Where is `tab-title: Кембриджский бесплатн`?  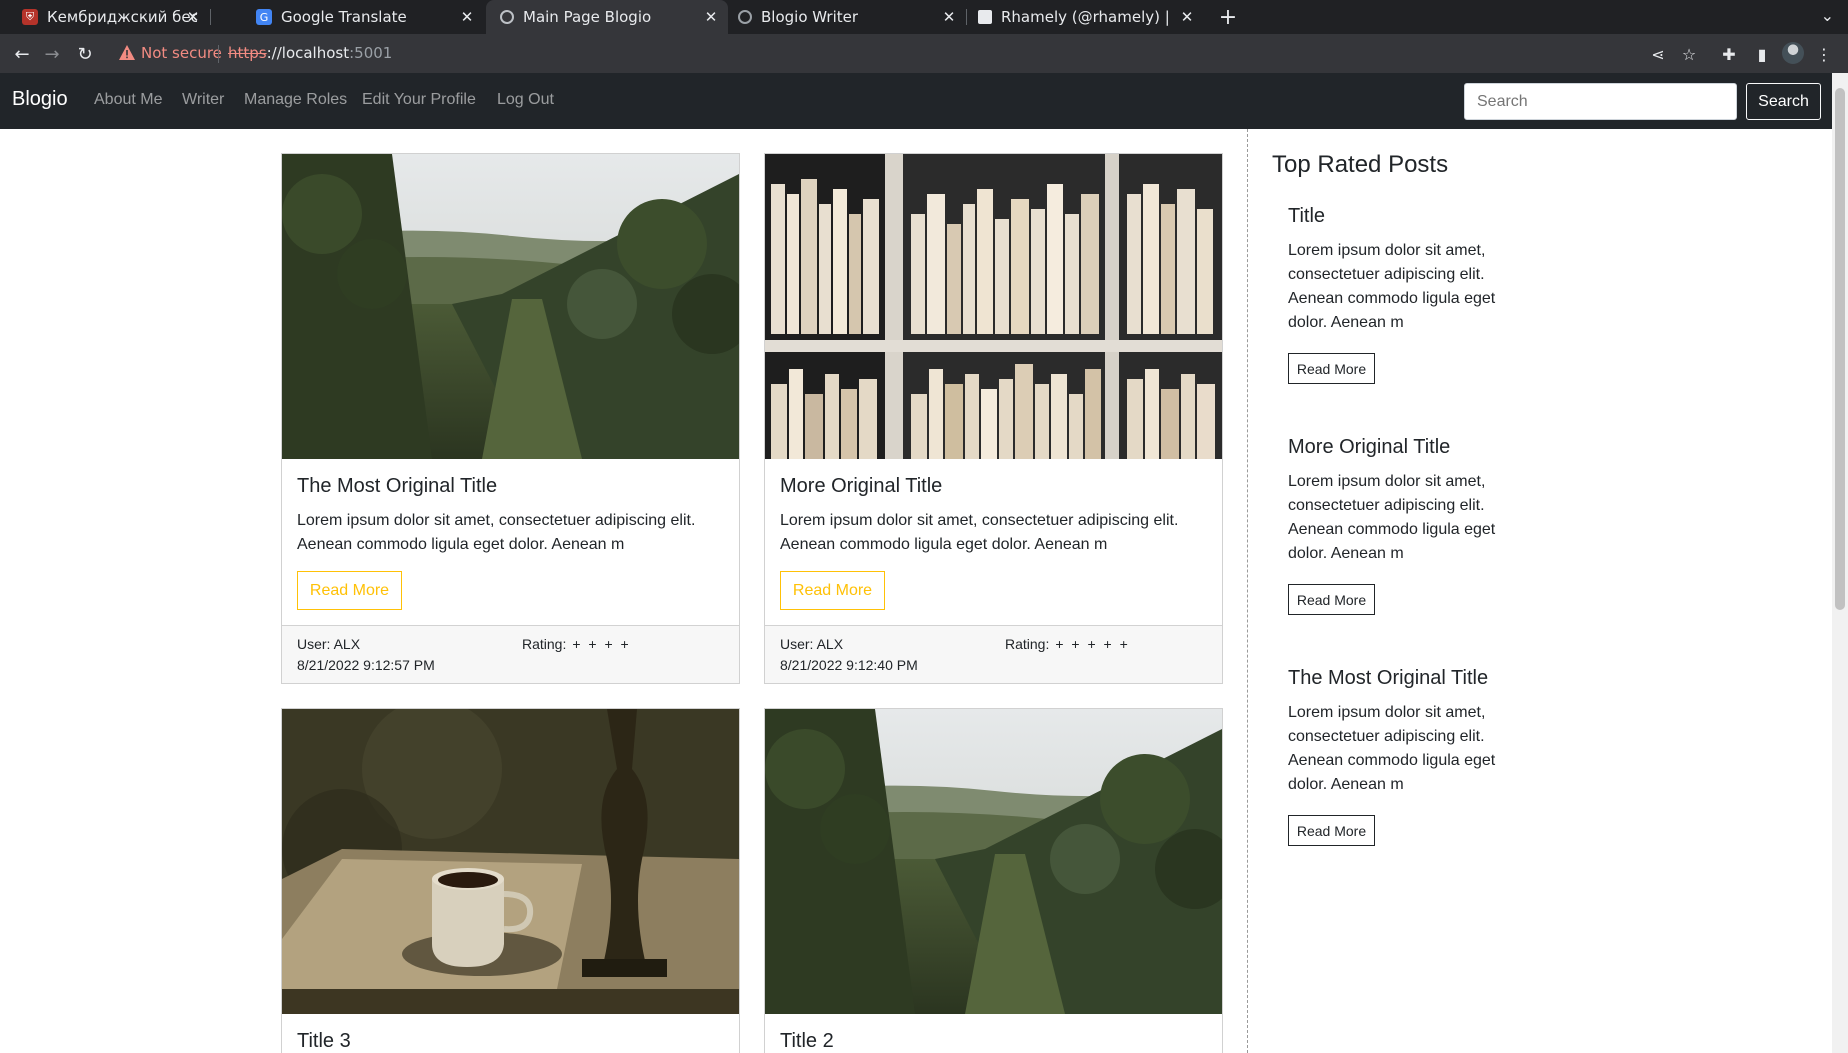
tab-title: Кембриджский бесплатн is located at coordinates (122, 17).